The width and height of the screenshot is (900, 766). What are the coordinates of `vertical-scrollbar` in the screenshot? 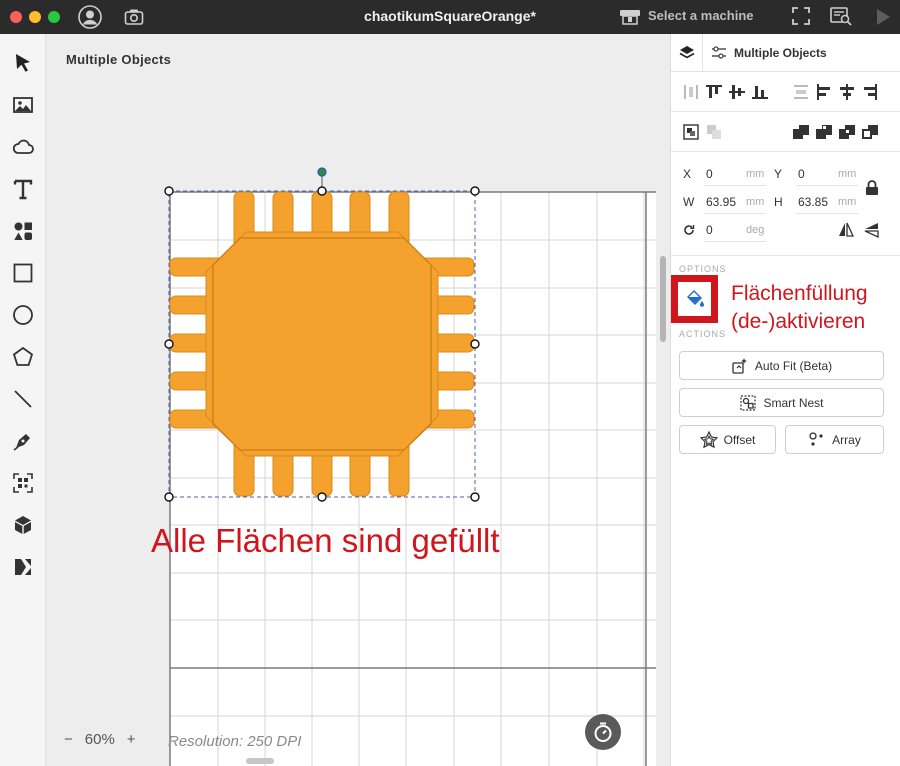 It's located at (663, 299).